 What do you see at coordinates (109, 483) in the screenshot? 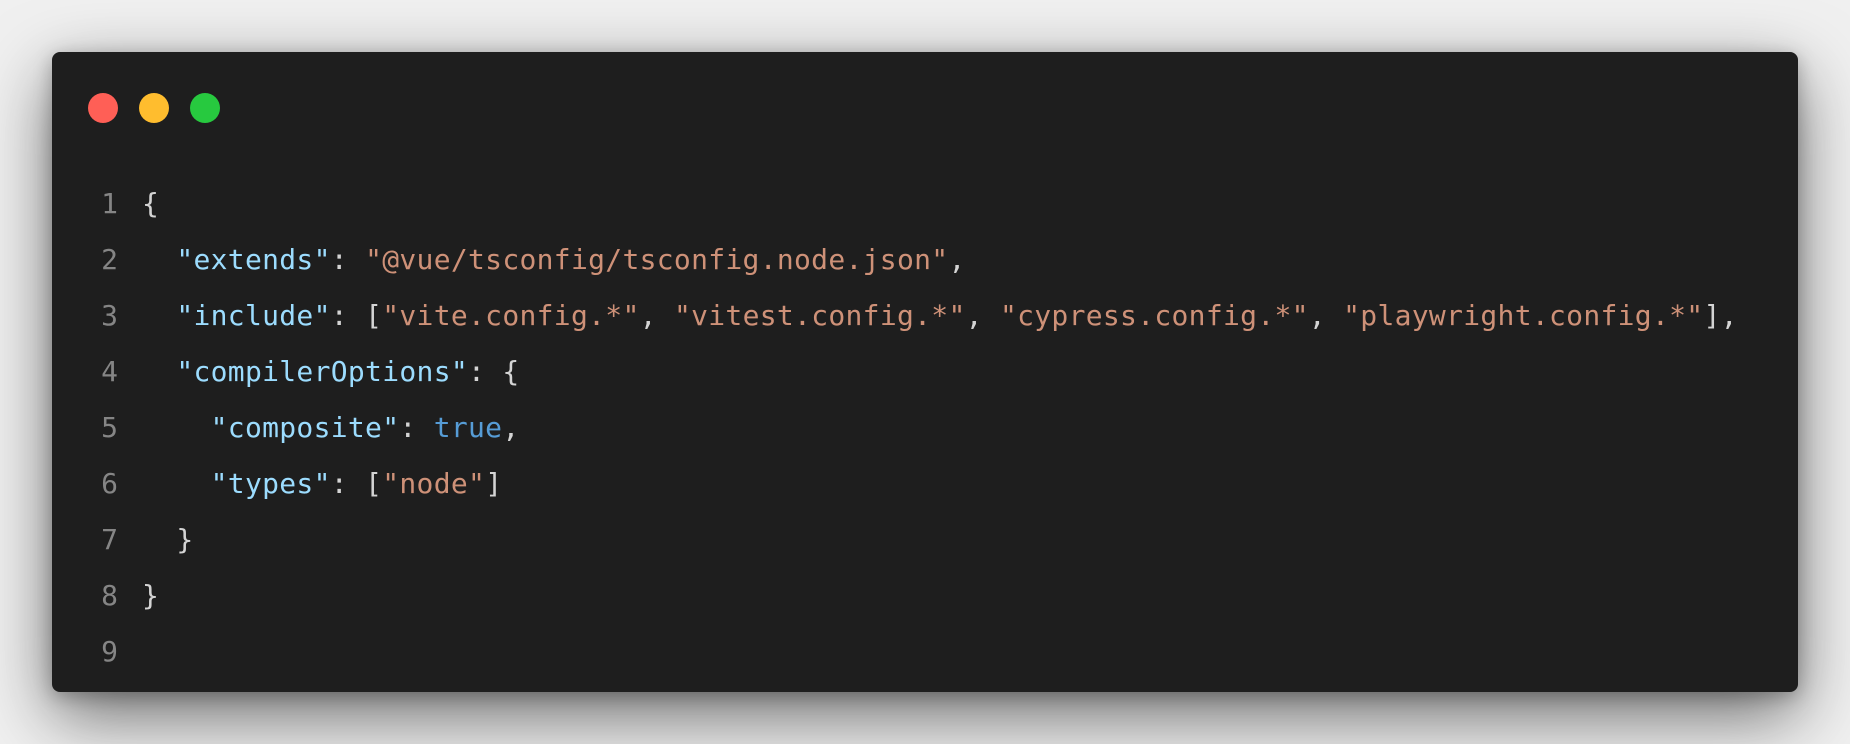
I see `line-number: 6` at bounding box center [109, 483].